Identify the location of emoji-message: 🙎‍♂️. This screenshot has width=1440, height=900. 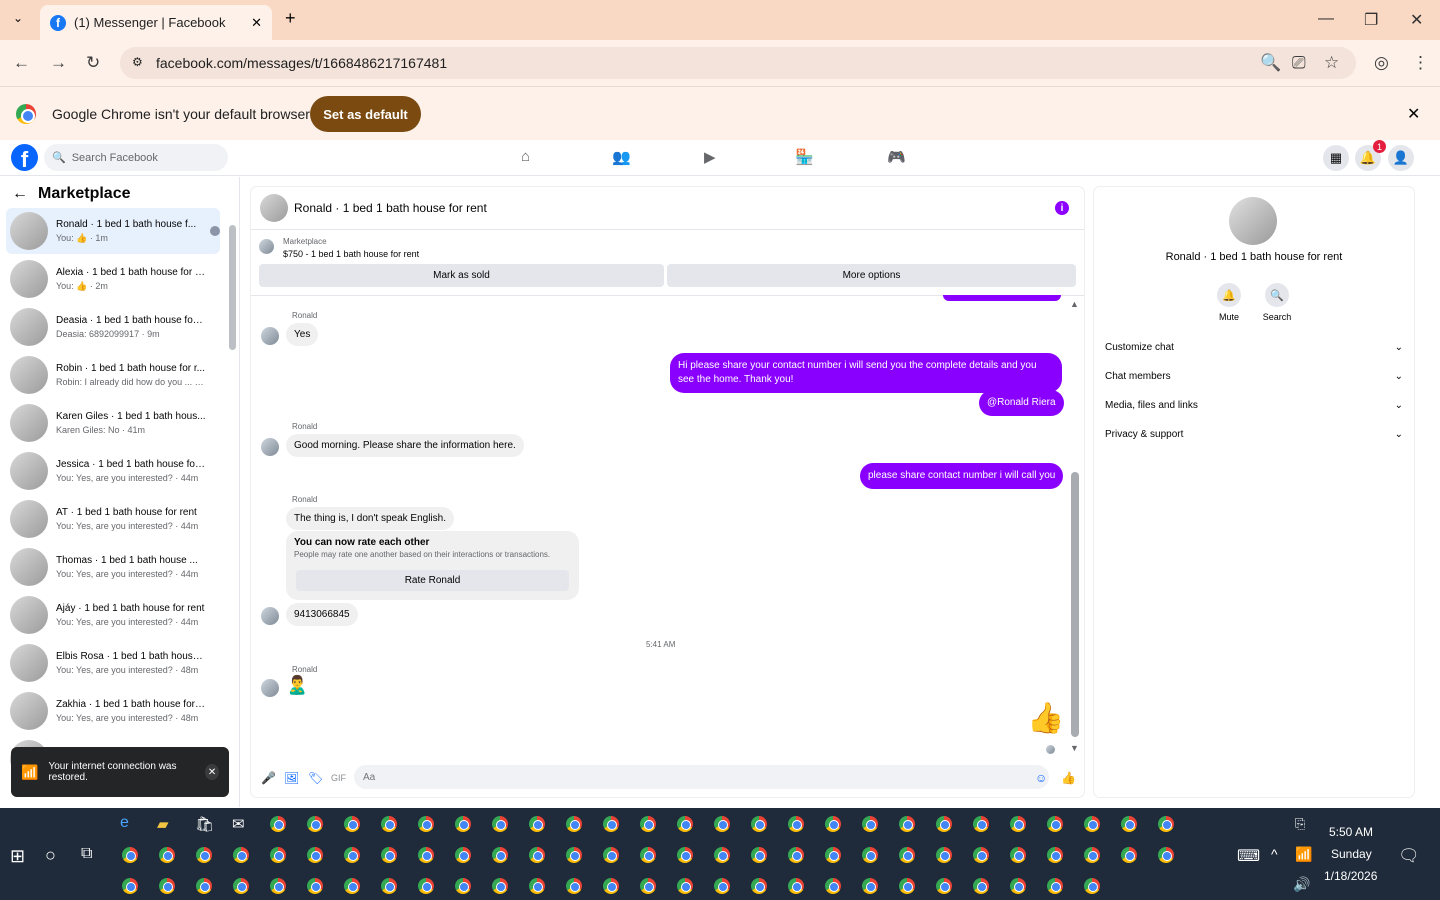
(297, 685).